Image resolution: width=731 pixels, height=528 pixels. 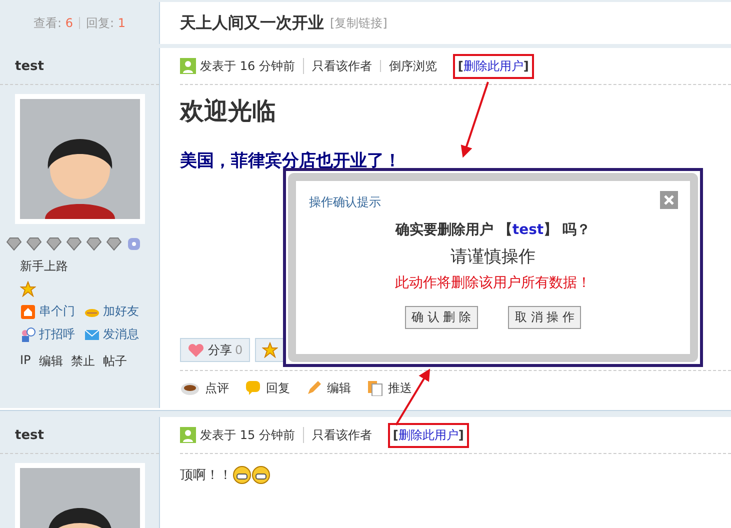 I want to click on share-button: 分享 0, so click(x=215, y=350).